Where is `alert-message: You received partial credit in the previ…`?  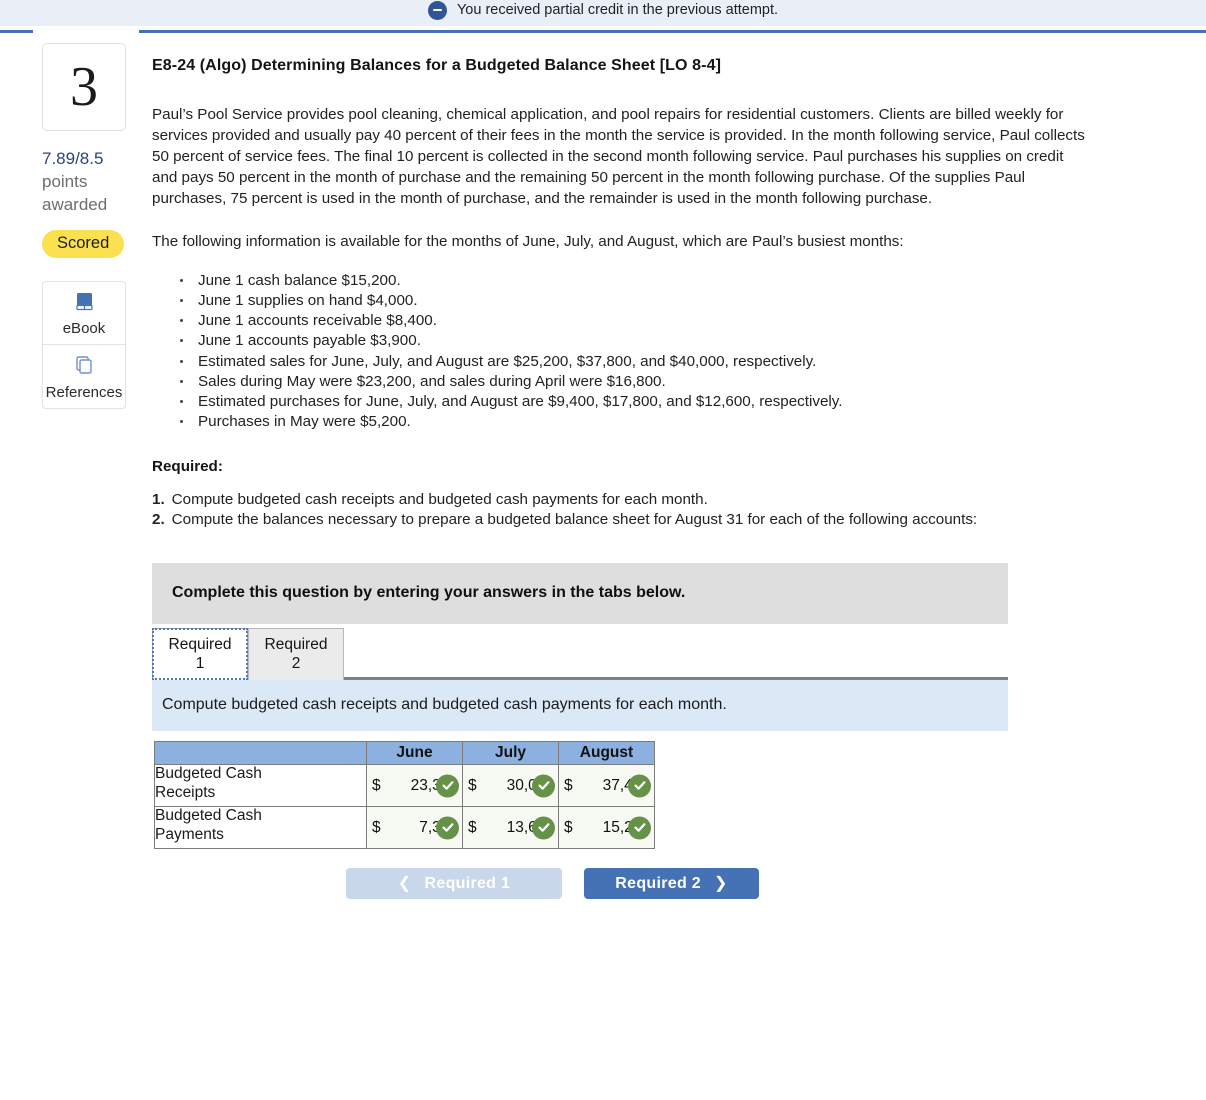 alert-message: You received partial credit in the previ… is located at coordinates (617, 10).